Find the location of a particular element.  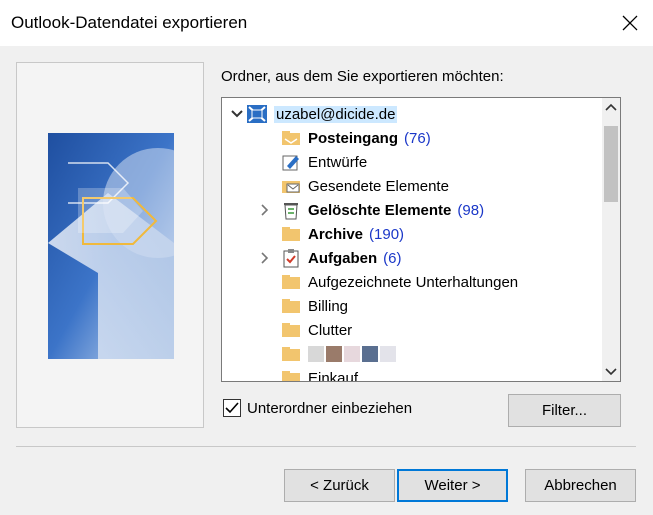

unread-count: (98) is located at coordinates (471, 210).